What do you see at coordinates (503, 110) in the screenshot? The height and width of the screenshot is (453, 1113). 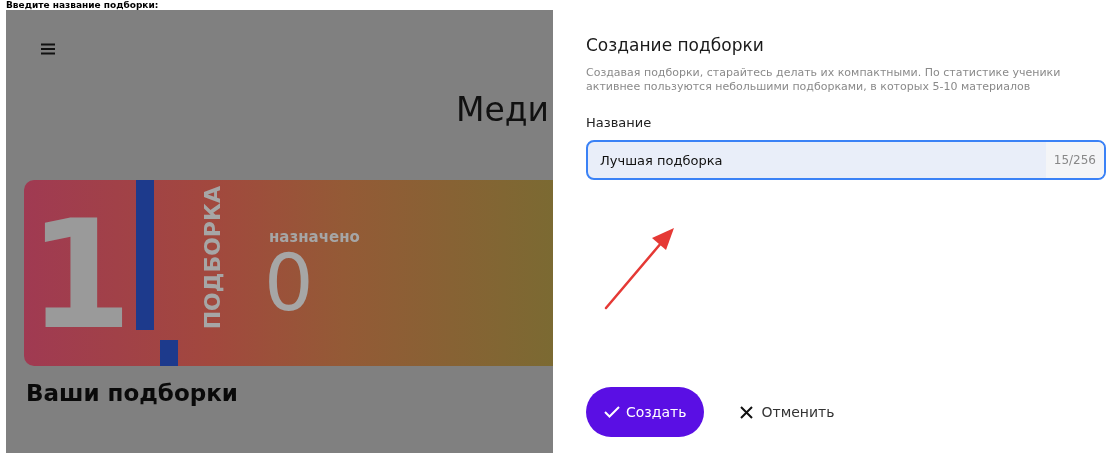 I see `page-heading: Меди` at bounding box center [503, 110].